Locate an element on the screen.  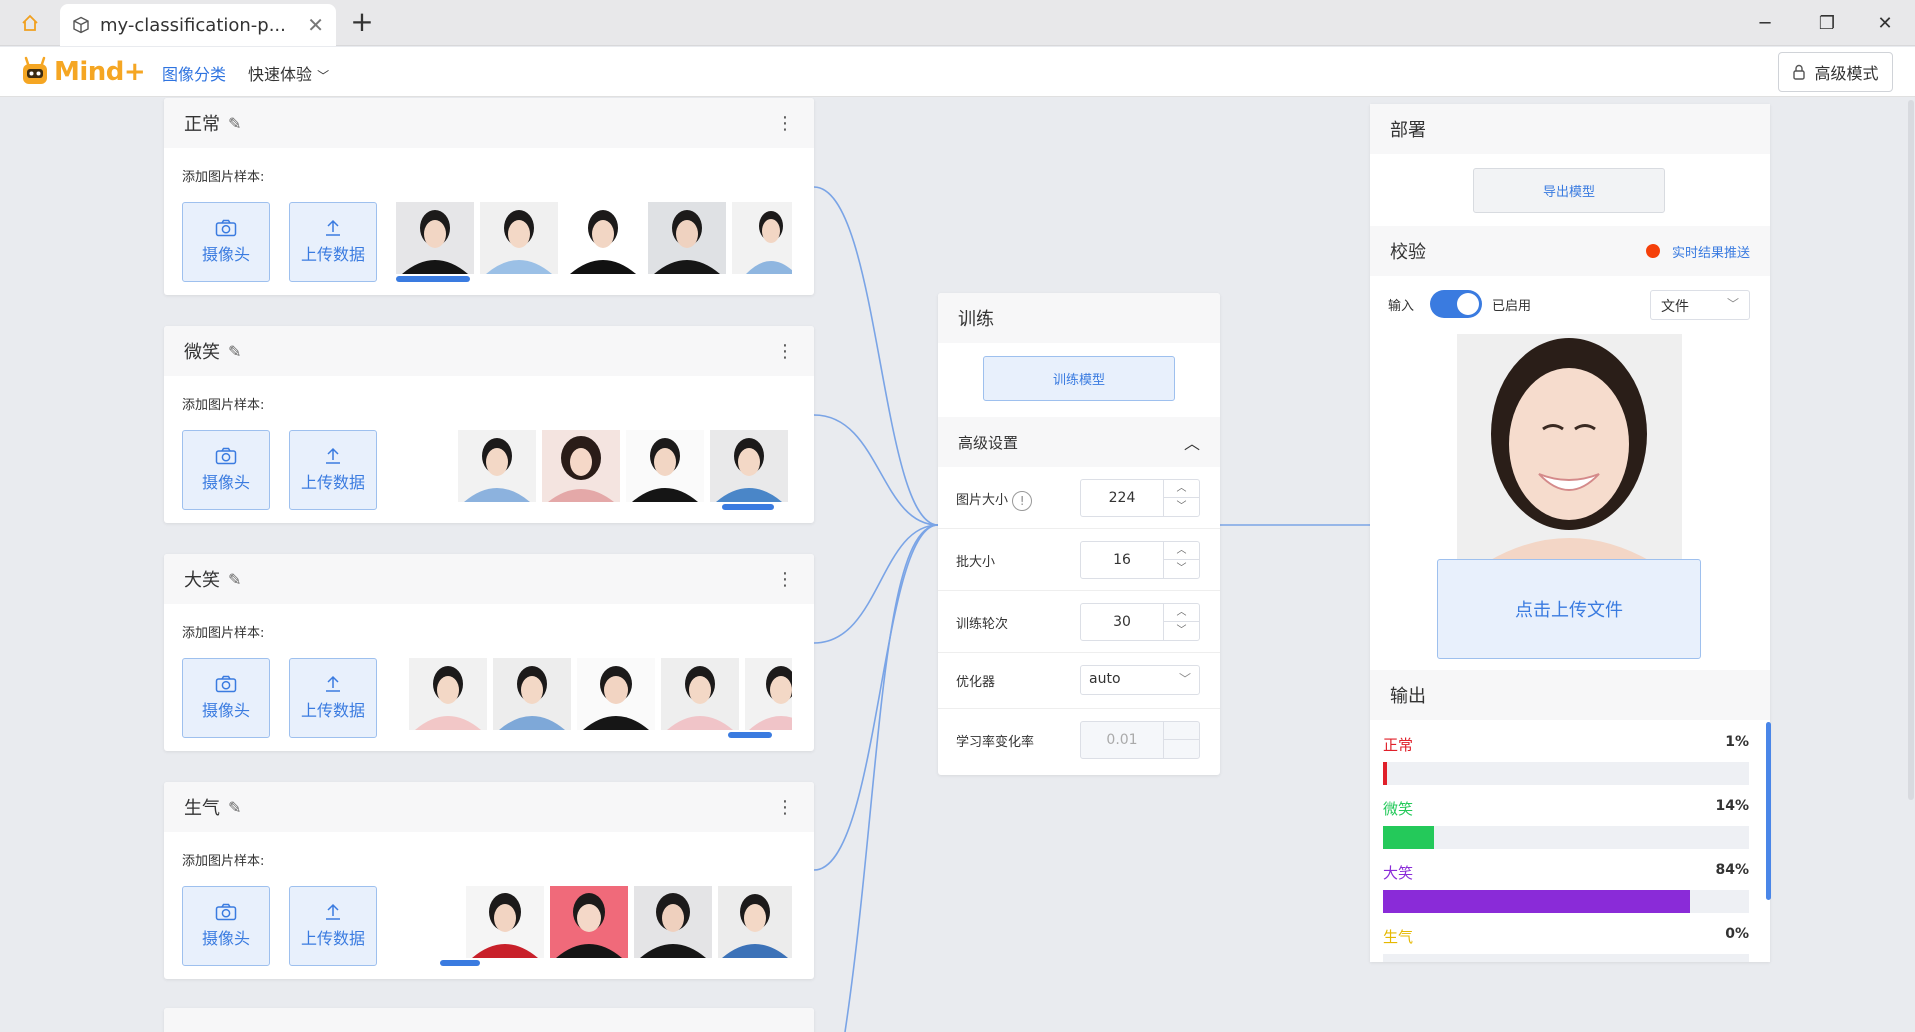
tab-close-icon: ✕ is located at coordinates (315, 25).